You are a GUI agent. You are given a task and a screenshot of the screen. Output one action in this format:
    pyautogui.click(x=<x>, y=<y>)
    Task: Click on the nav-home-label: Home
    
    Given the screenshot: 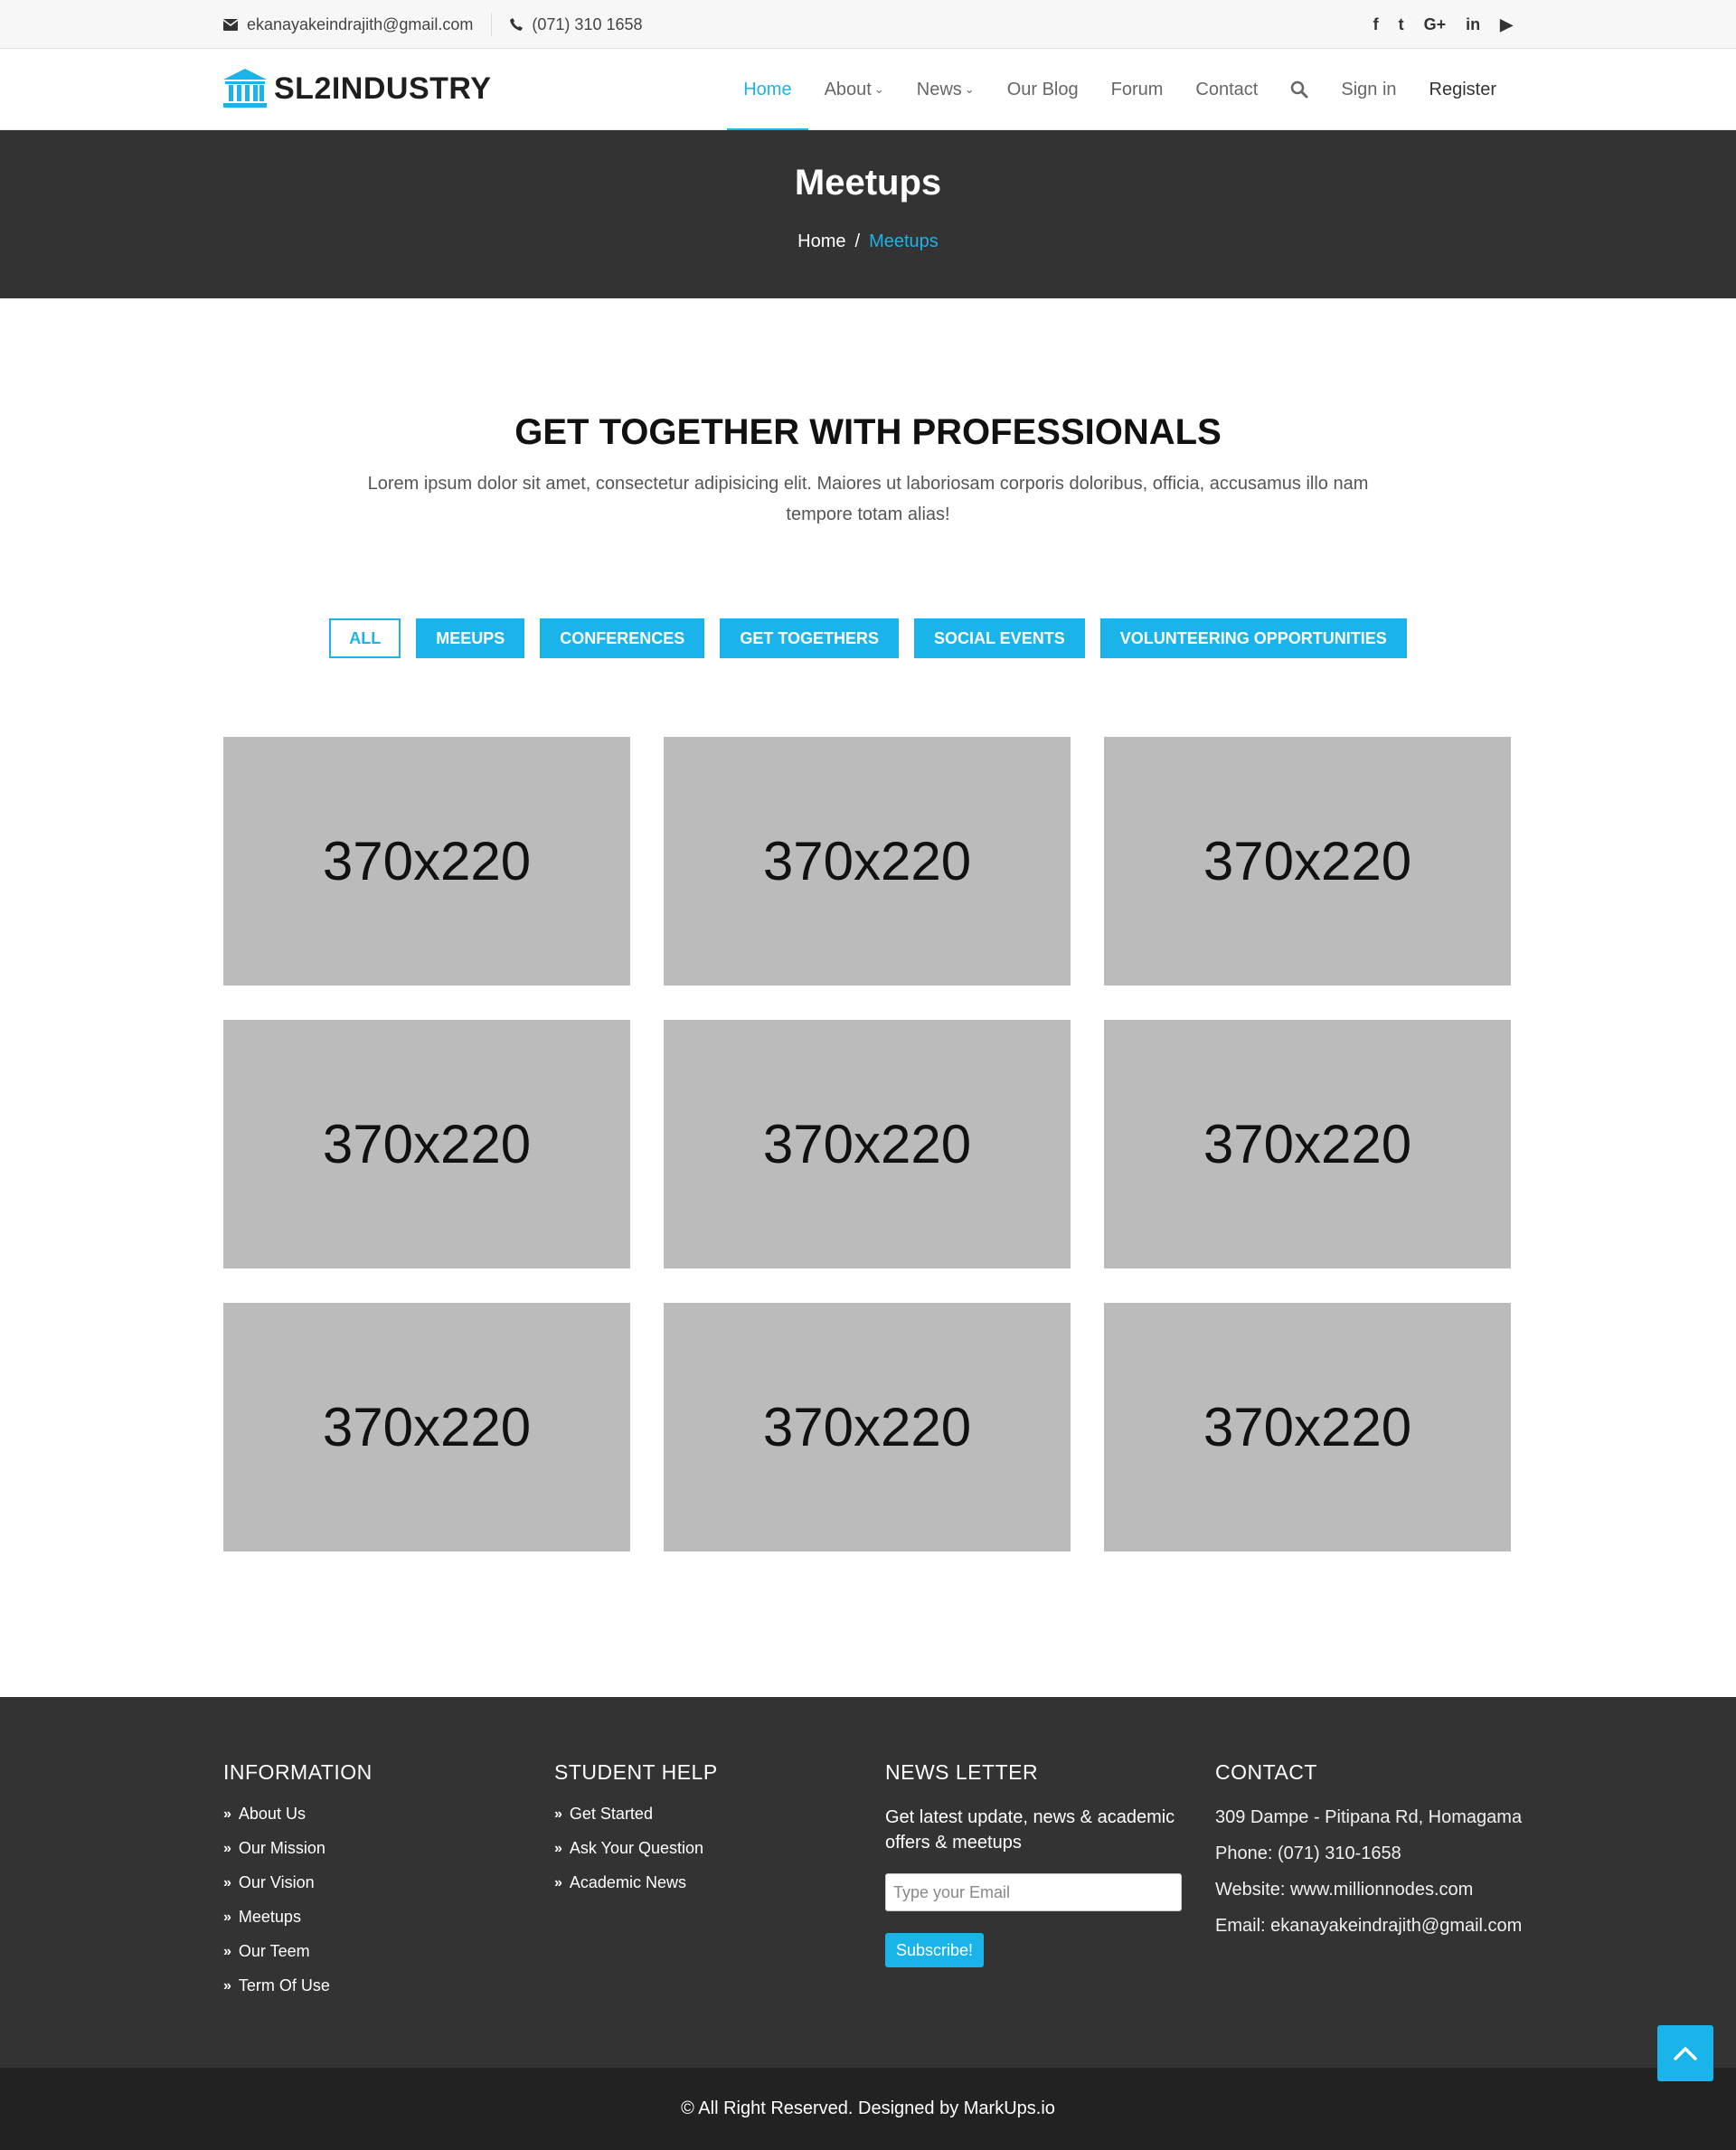 What is the action you would take?
    pyautogui.click(x=768, y=89)
    